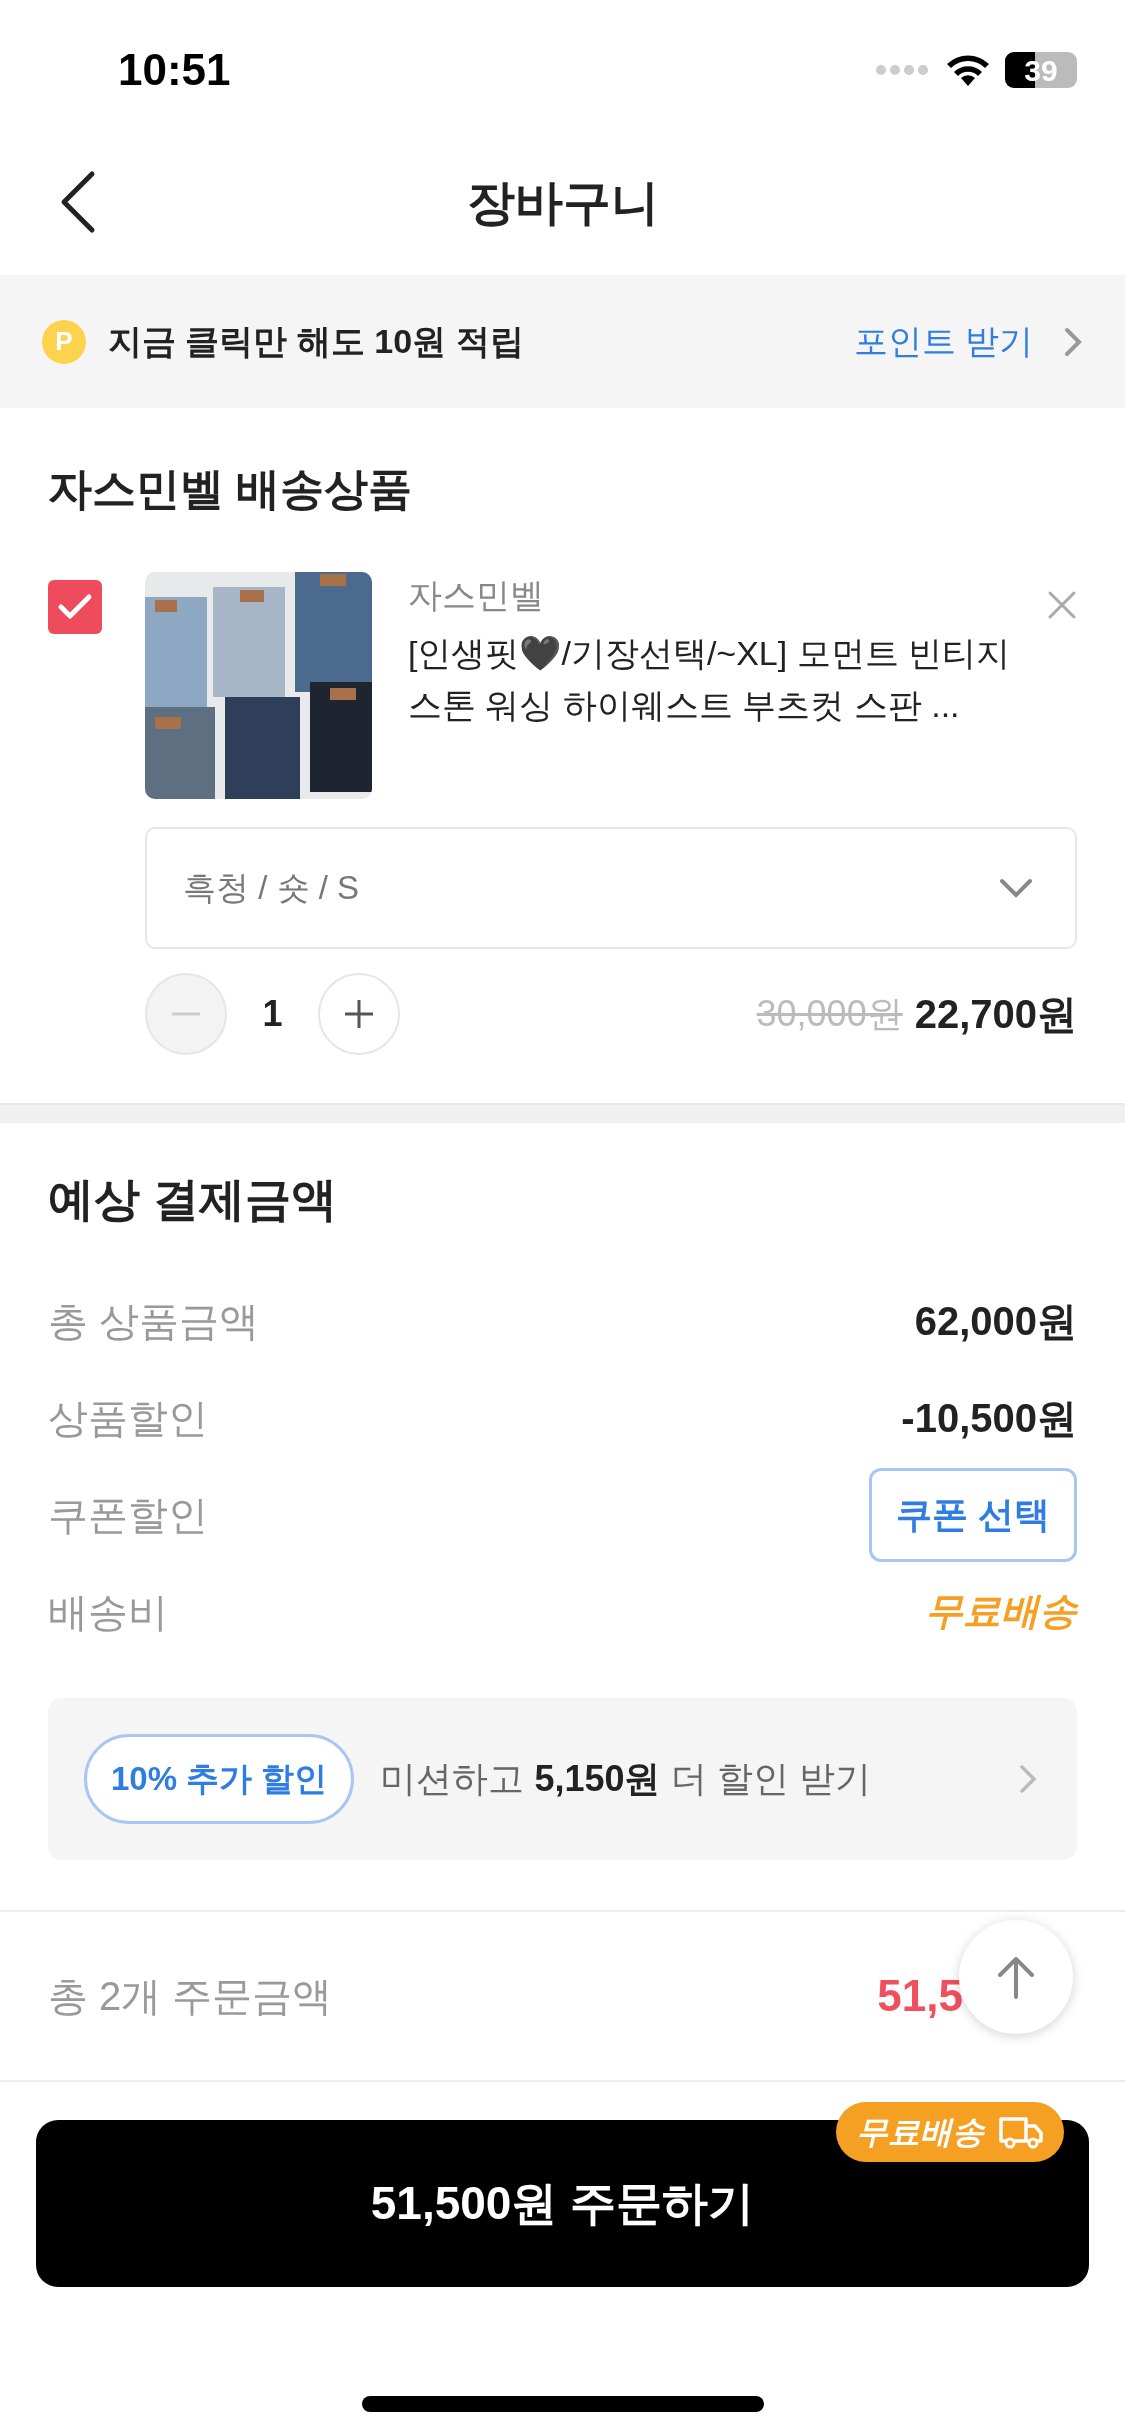 The image size is (1125, 2436). I want to click on item-checkbox, so click(75, 607).